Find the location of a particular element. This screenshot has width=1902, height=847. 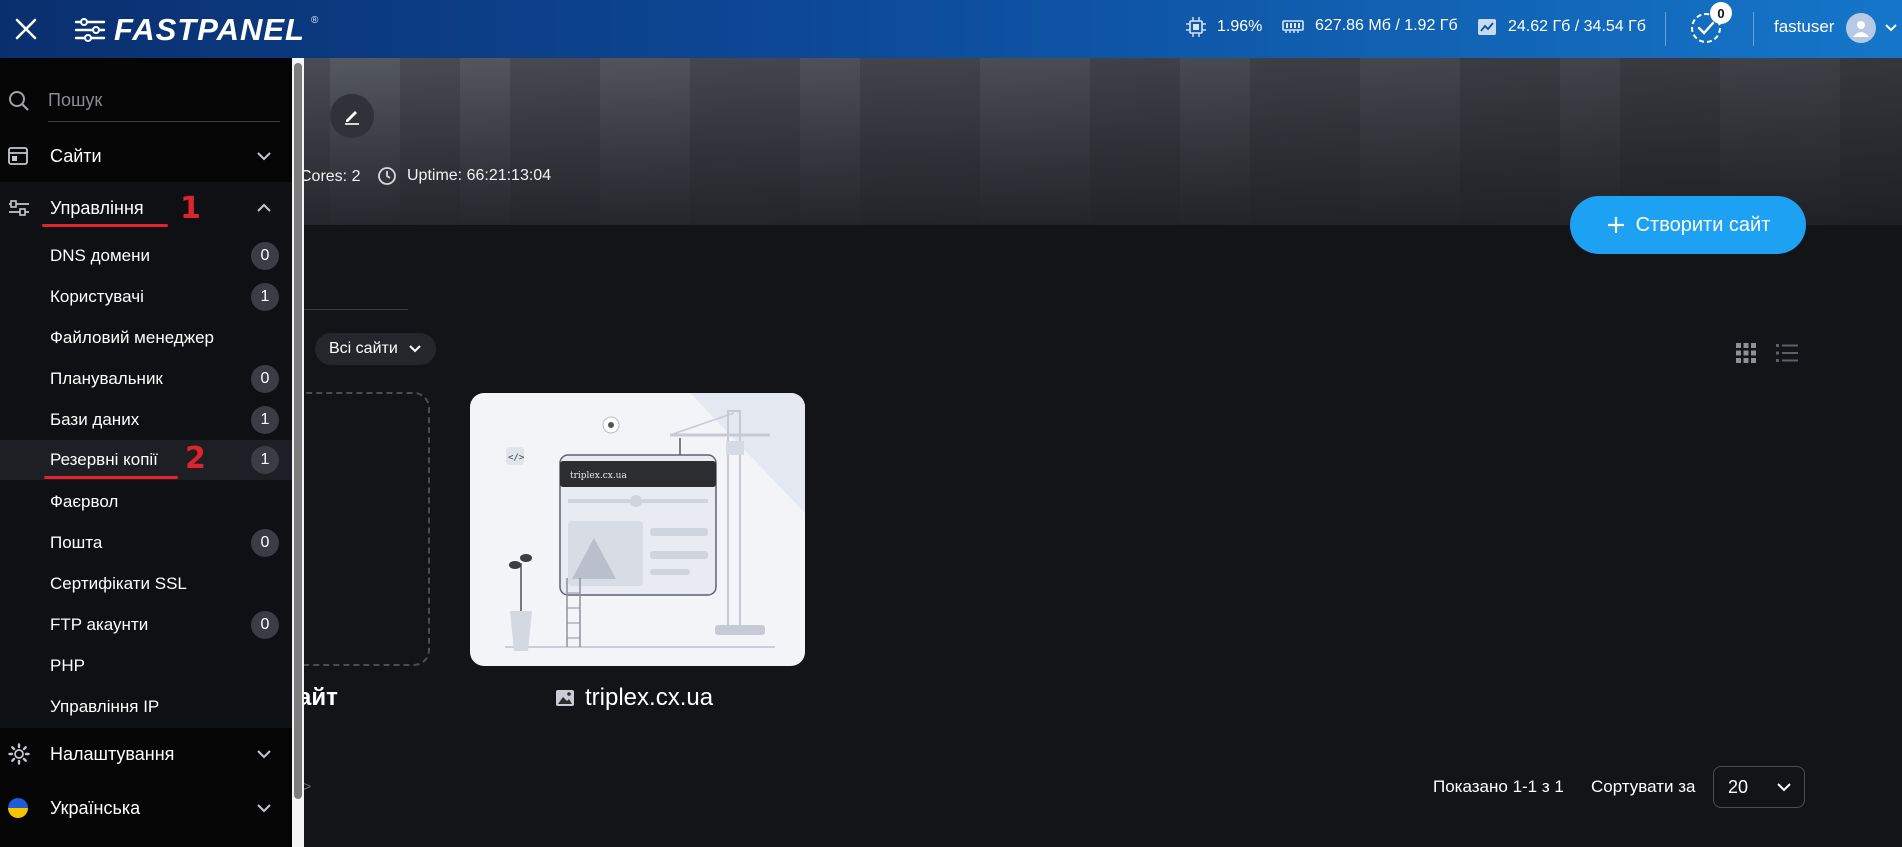

grid-view-icon is located at coordinates (1746, 353).